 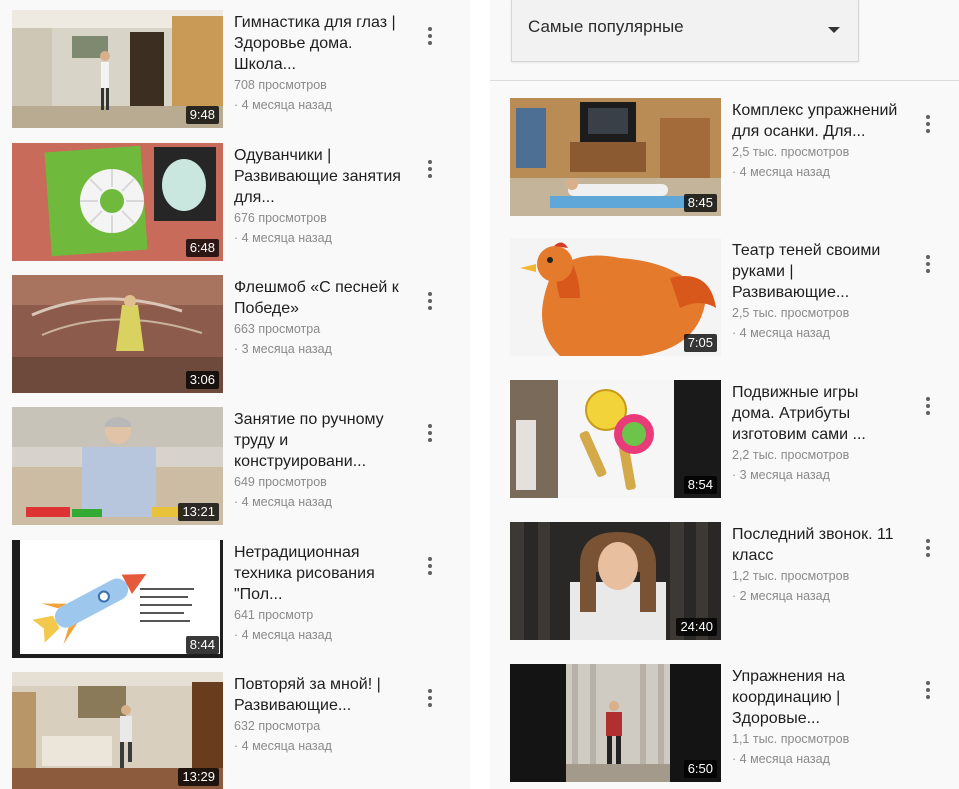 What do you see at coordinates (696, 627) in the screenshot?
I see `video-duration: 24:40` at bounding box center [696, 627].